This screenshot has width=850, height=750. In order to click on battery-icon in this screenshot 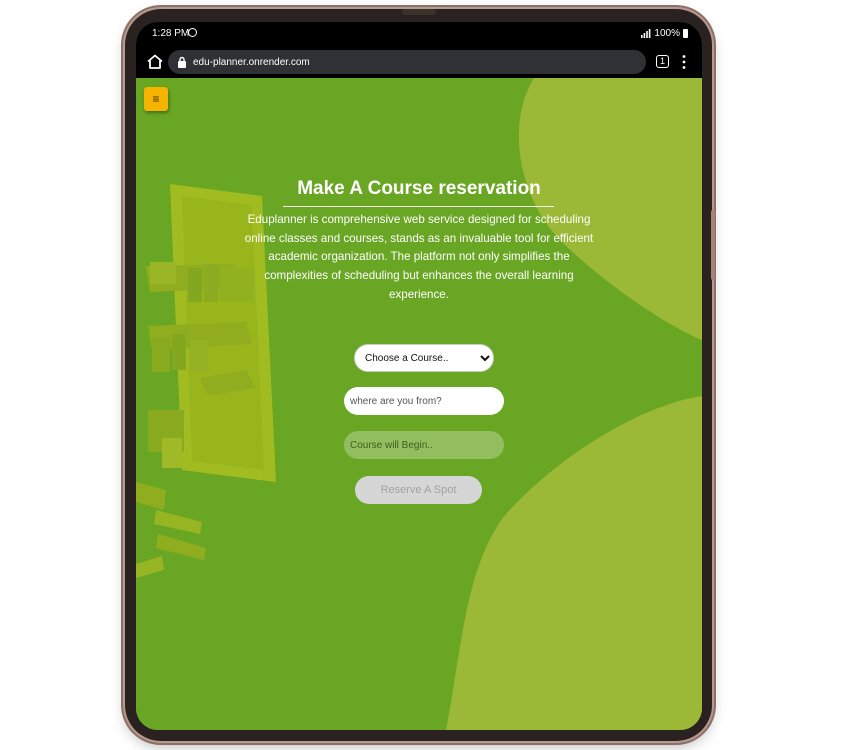, I will do `click(685, 33)`.